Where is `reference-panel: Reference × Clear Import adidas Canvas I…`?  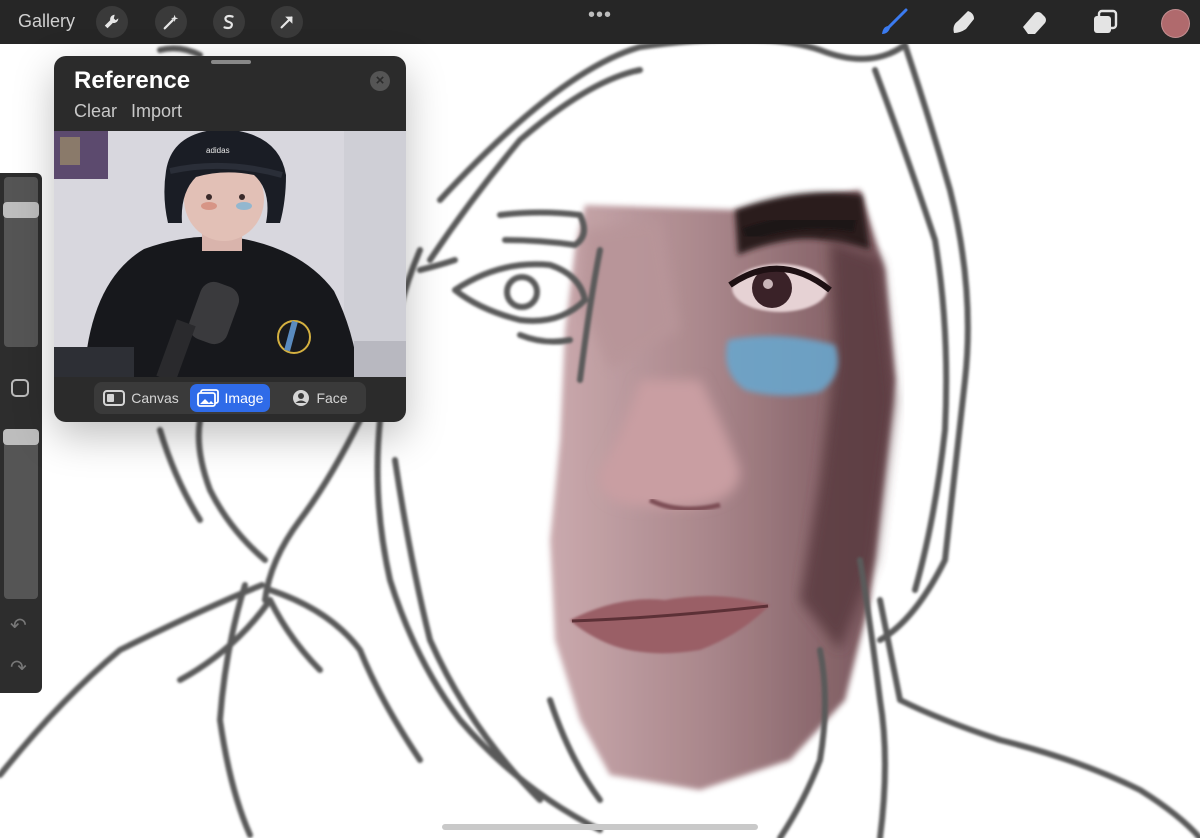 reference-panel: Reference × Clear Import adidas Canvas I… is located at coordinates (230, 239).